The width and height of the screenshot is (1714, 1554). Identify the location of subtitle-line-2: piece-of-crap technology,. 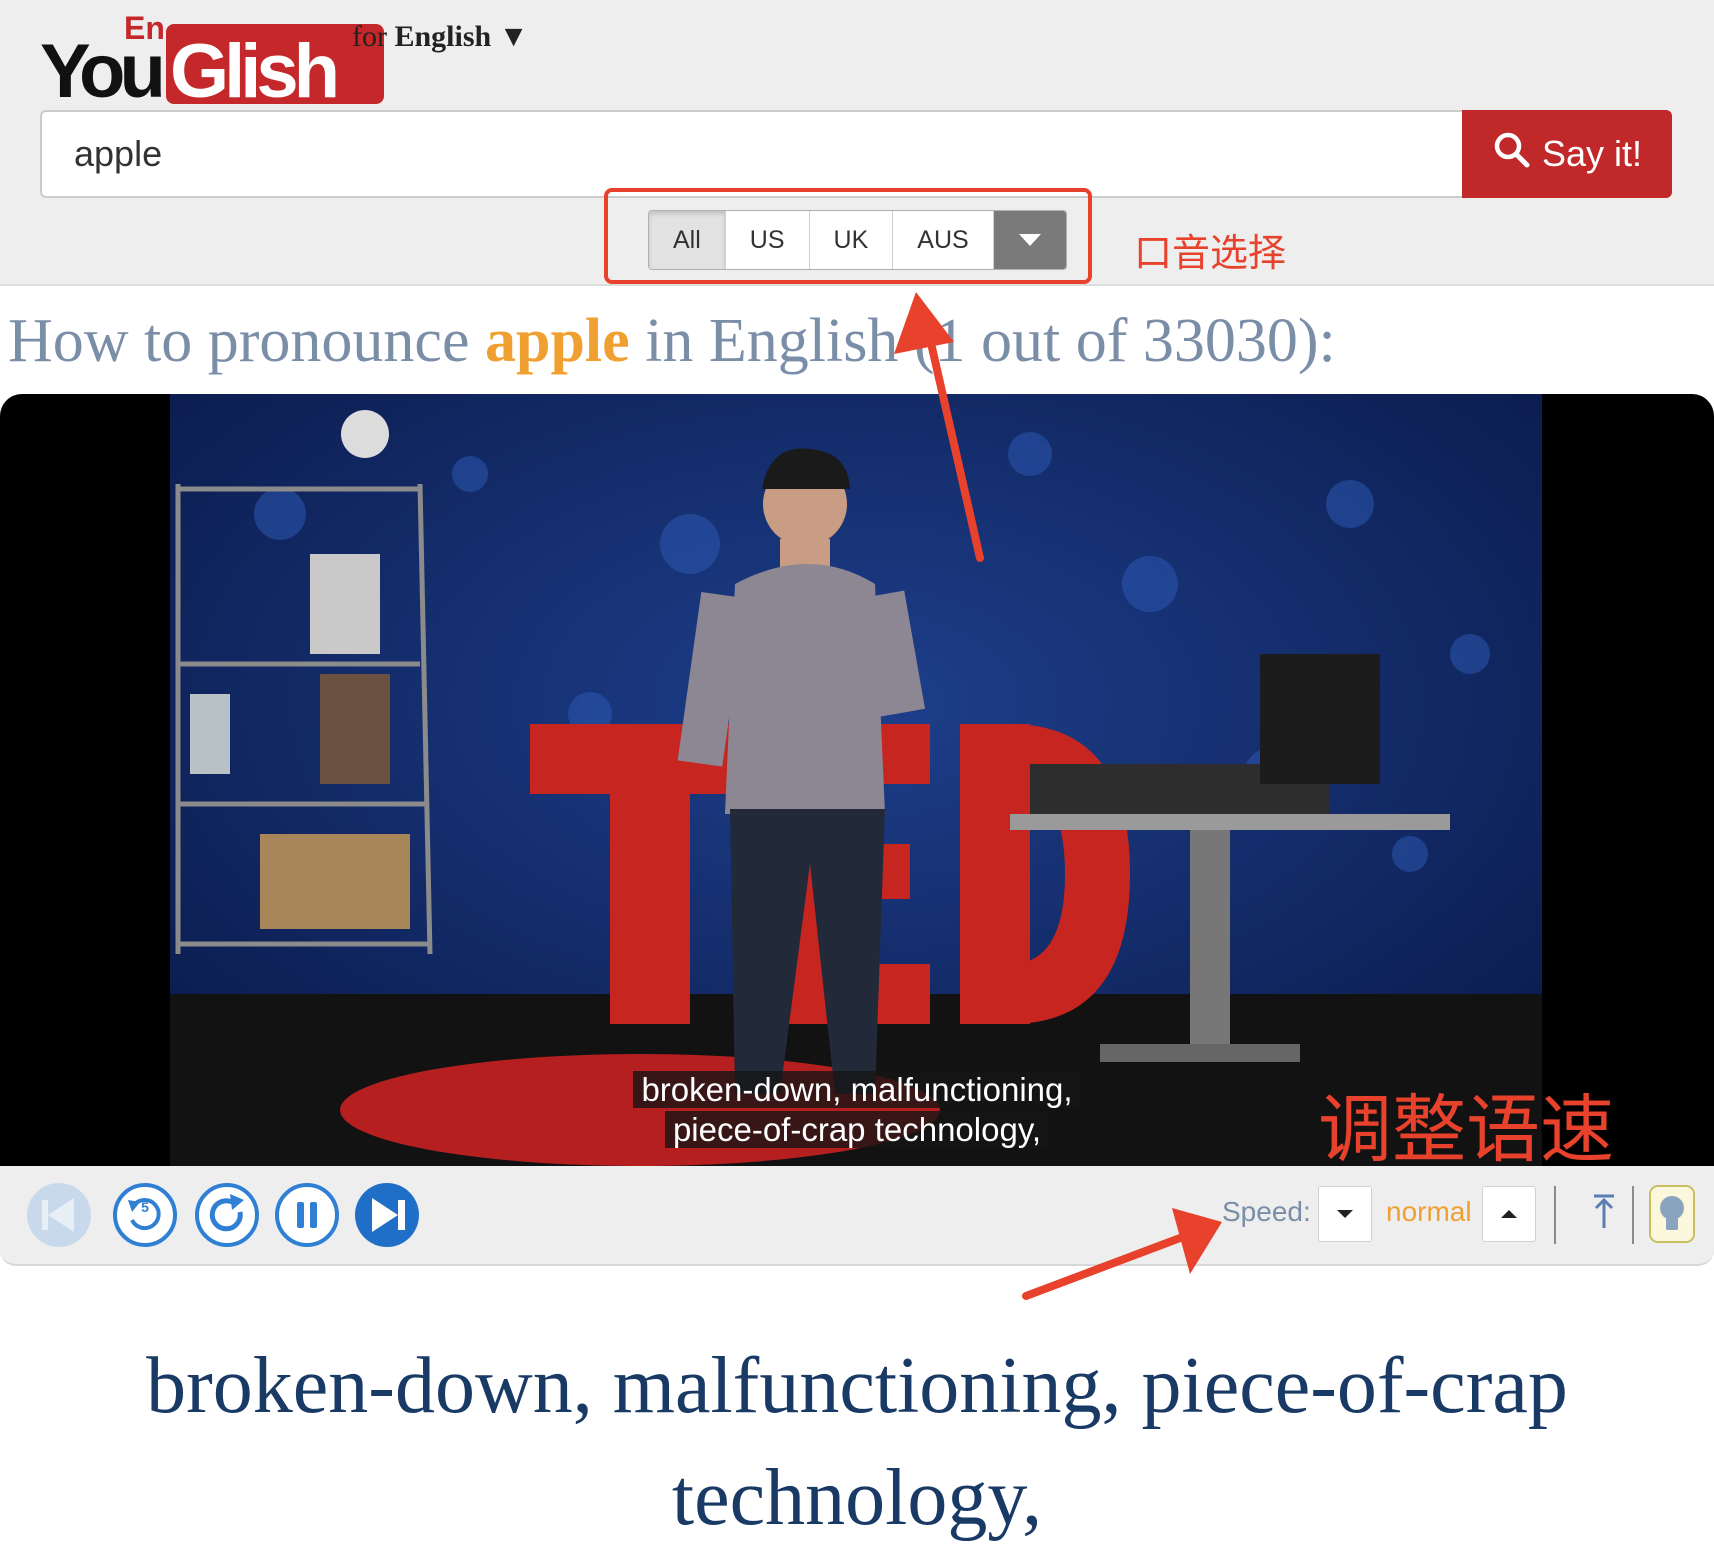
(857, 1129).